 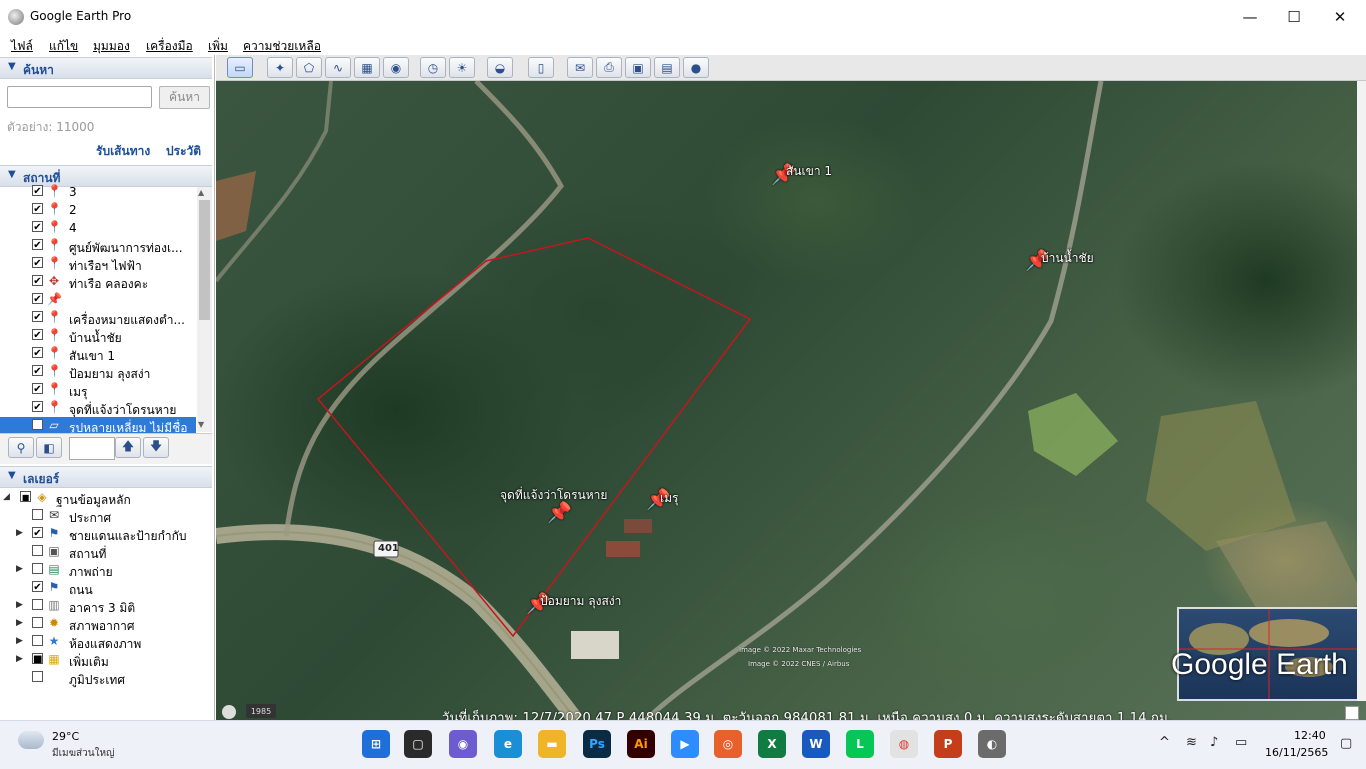 I want to click on placemark-label: เมรุ, so click(x=669, y=498).